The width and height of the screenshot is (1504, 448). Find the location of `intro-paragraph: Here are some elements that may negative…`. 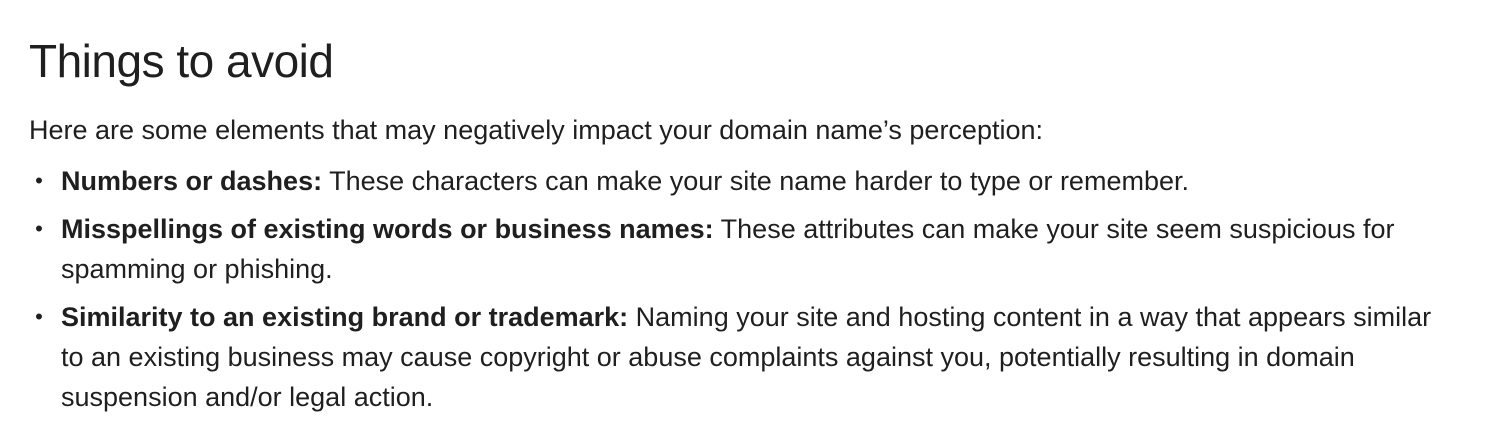

intro-paragraph: Here are some elements that may negative… is located at coordinates (536, 130).